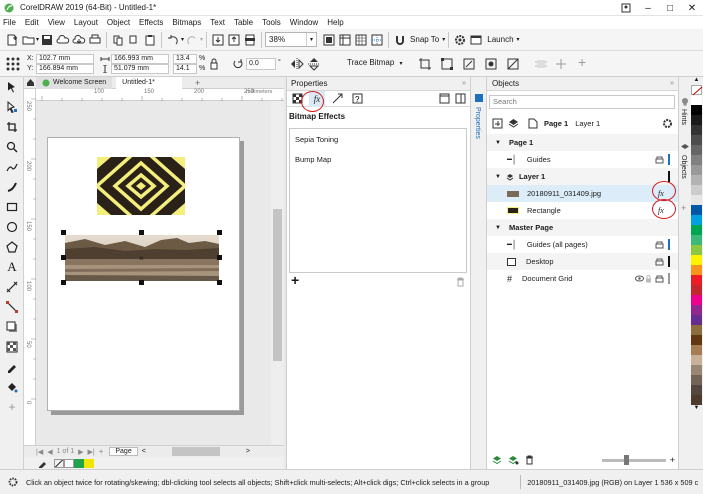 The height and width of the screenshot is (494, 703). I want to click on menu-layout: Layout, so click(86, 22).